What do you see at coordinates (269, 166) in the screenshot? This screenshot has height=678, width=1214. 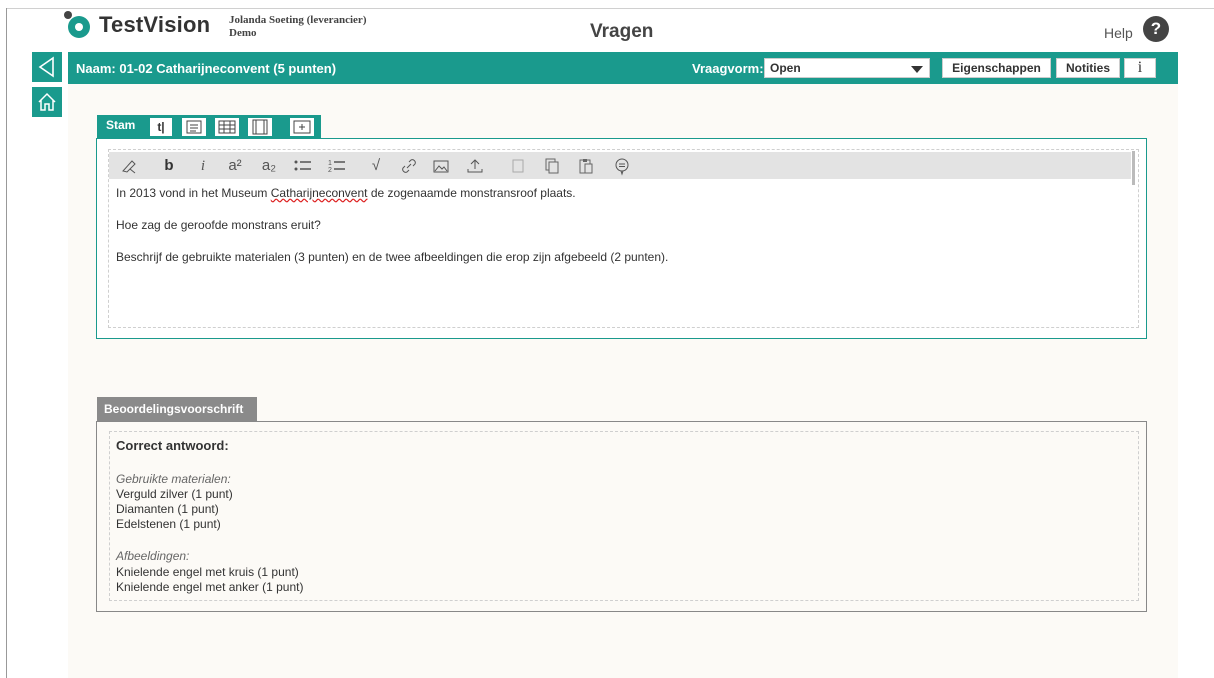 I see `subscript-button: a₂` at bounding box center [269, 166].